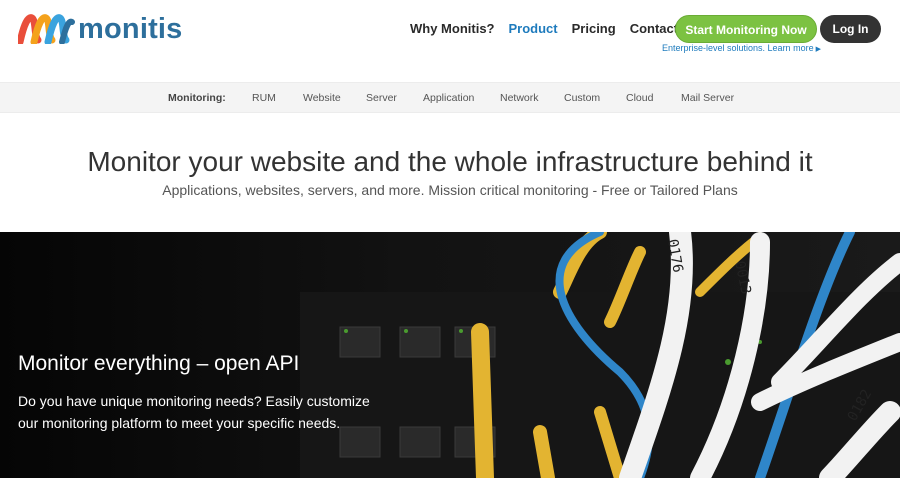  Describe the element at coordinates (46, 29) in the screenshot. I see `logo-mark-icon` at that location.